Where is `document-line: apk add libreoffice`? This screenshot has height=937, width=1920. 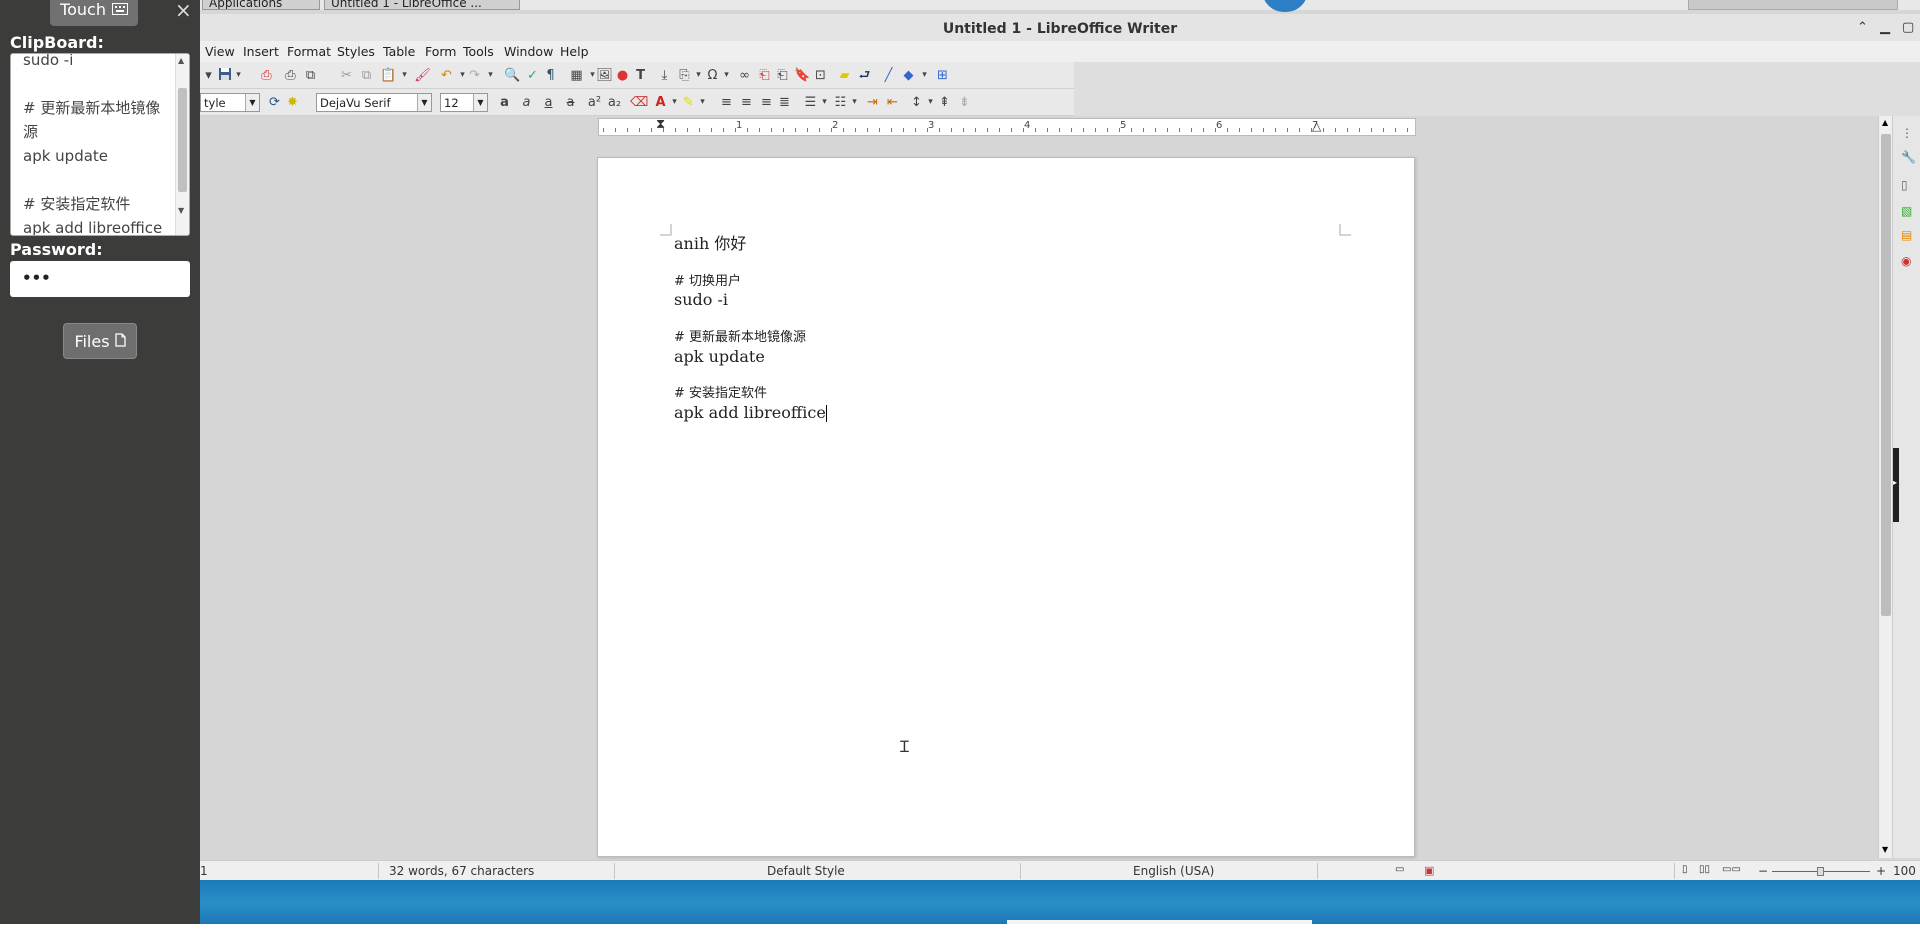 document-line: apk add libreoffice is located at coordinates (750, 413).